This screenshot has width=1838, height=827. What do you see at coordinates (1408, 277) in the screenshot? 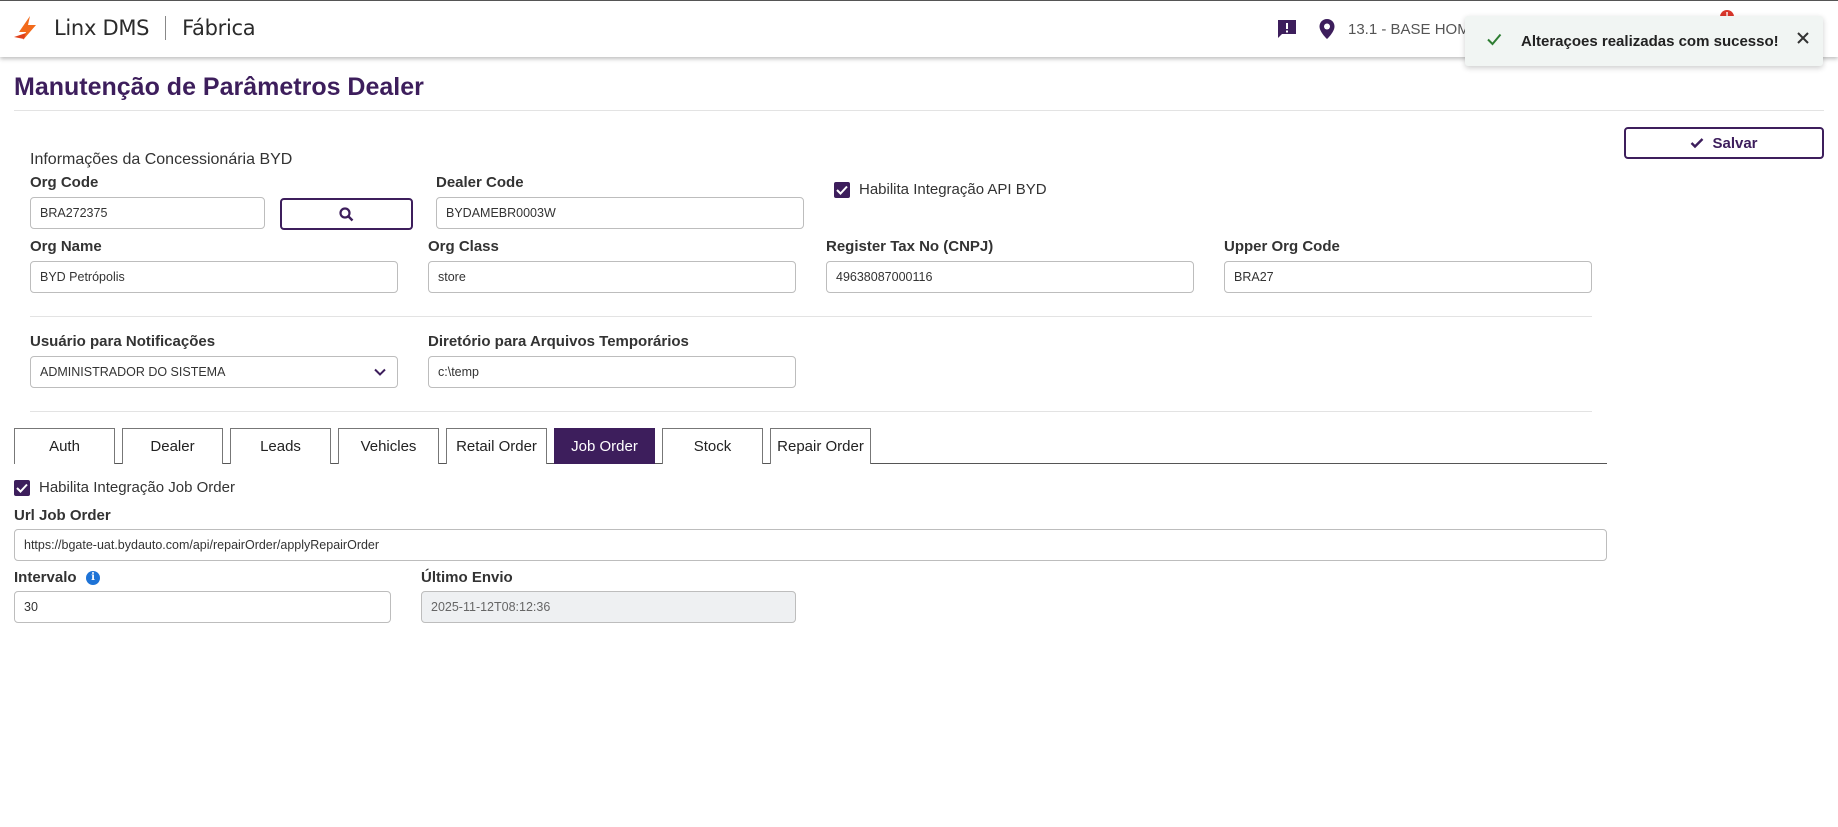
I see `upper-org-code-input: BRA27` at bounding box center [1408, 277].